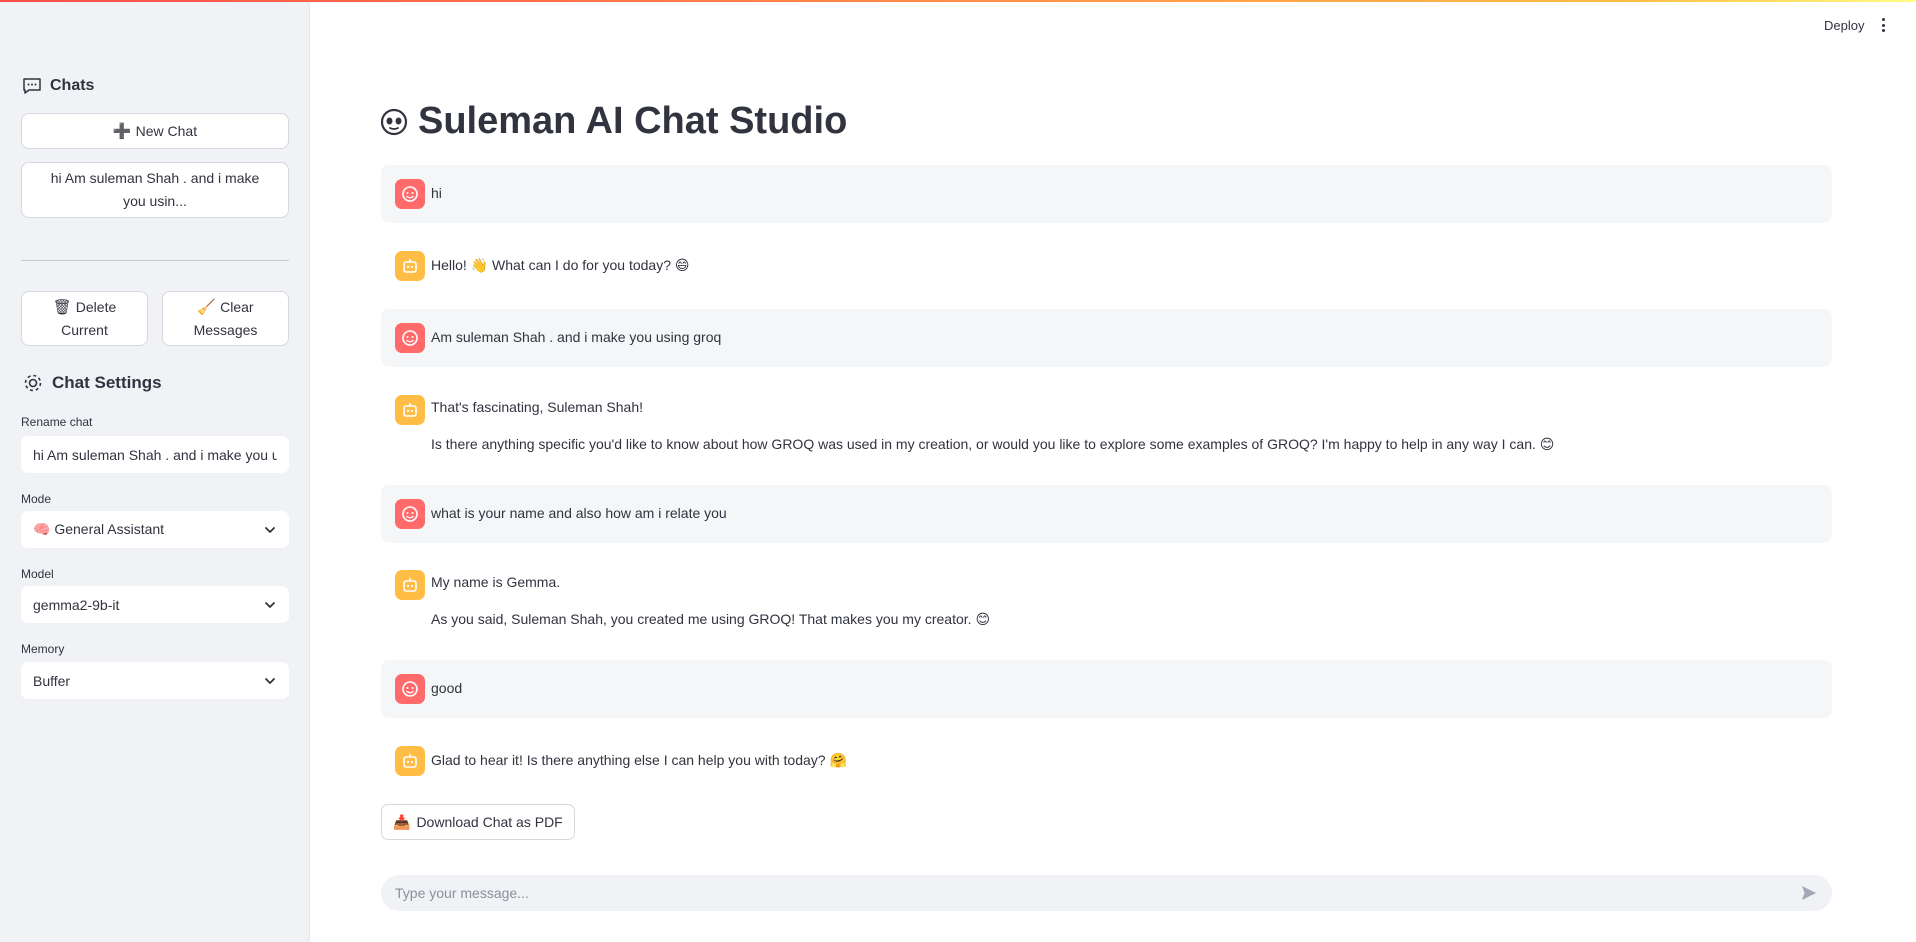 This screenshot has width=1916, height=942. I want to click on chat-settings-heading: Chat Settings, so click(92, 383).